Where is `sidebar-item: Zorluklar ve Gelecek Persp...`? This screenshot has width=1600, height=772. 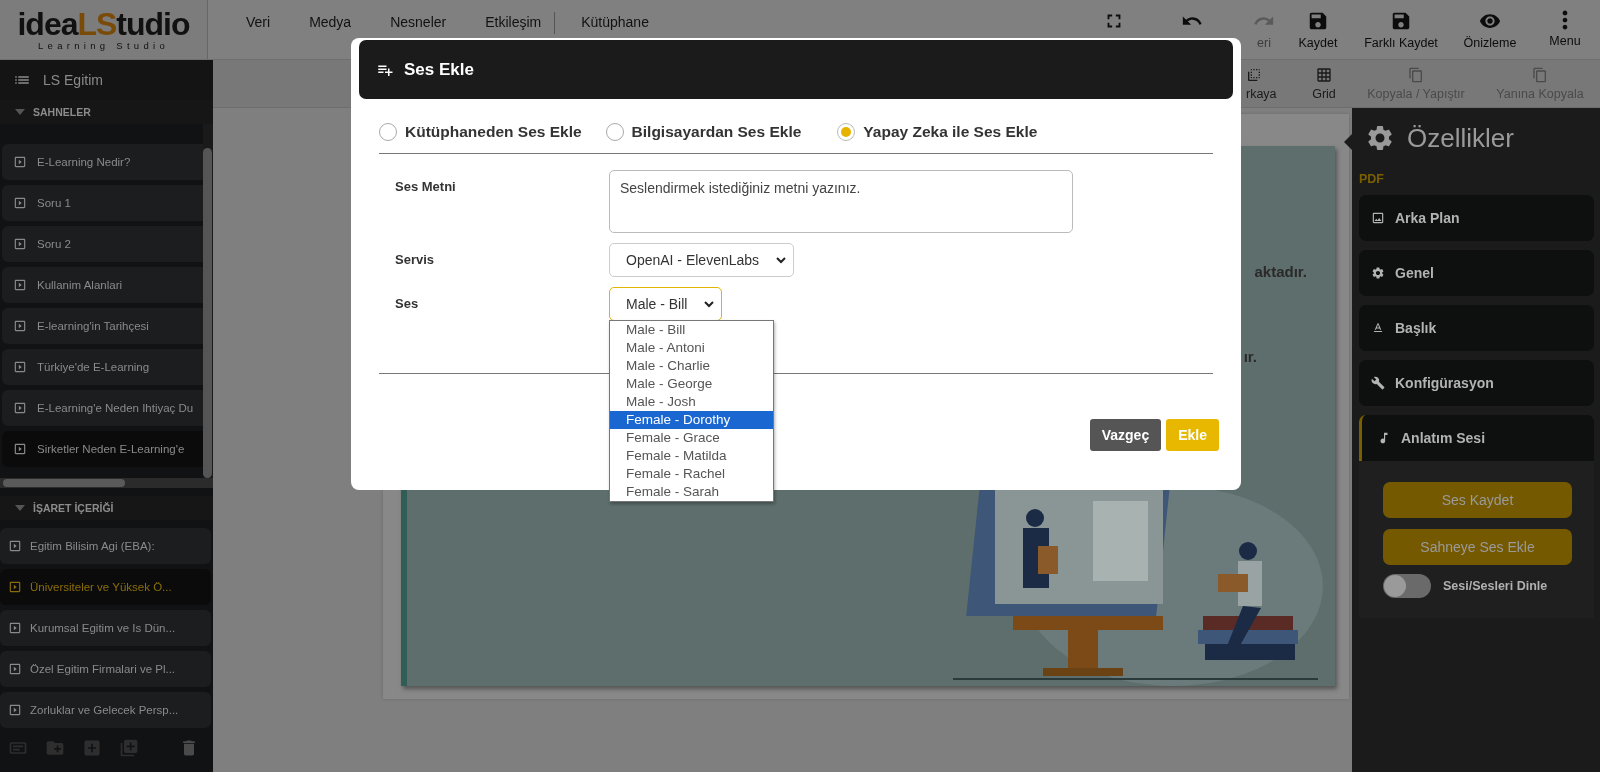 sidebar-item: Zorluklar ve Gelecek Persp... is located at coordinates (105, 710).